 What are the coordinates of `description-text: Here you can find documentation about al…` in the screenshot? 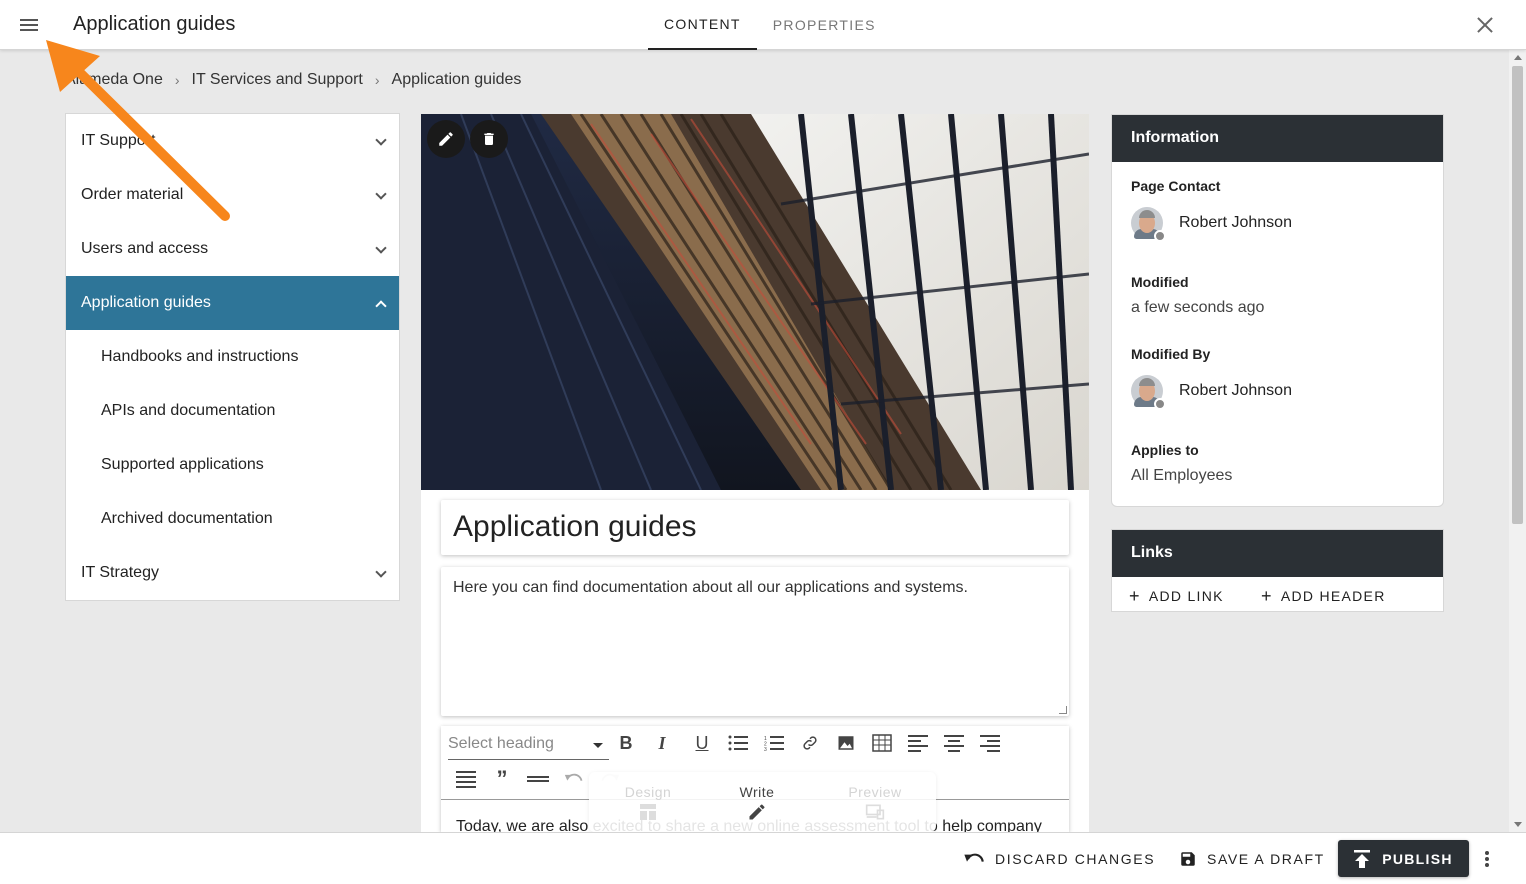 It's located at (710, 587).